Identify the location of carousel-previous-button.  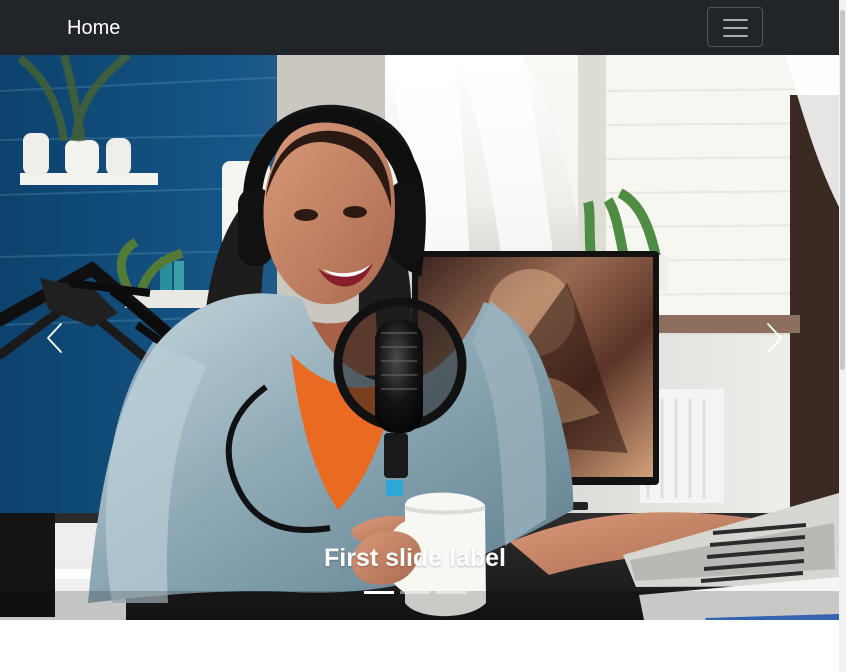
(55, 337).